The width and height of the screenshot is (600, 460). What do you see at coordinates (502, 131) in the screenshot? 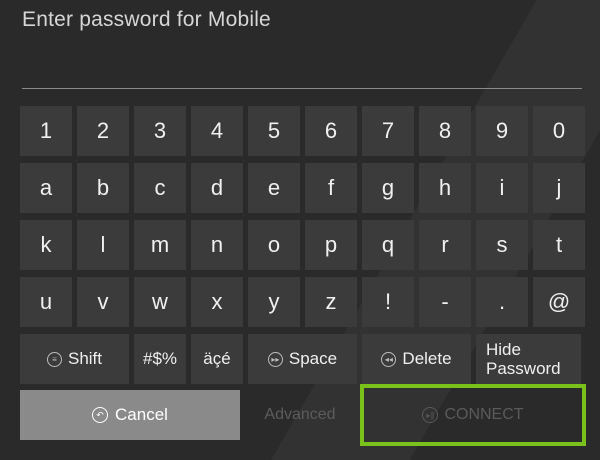
I see `key-9: 9` at bounding box center [502, 131].